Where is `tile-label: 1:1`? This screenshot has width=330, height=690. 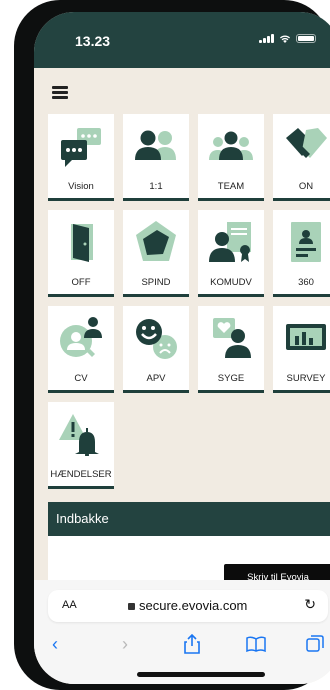
tile-label: 1:1 is located at coordinates (156, 186).